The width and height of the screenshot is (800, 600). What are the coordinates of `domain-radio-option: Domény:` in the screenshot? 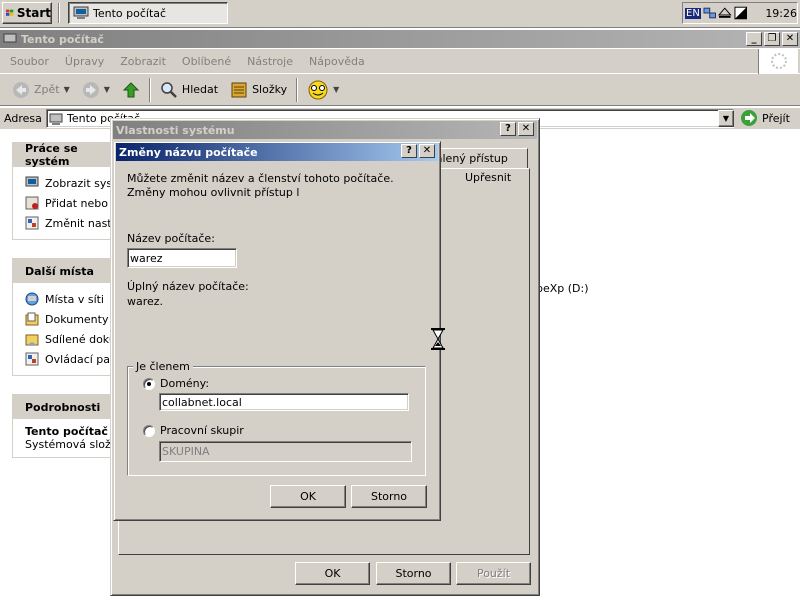 It's located at (176, 383).